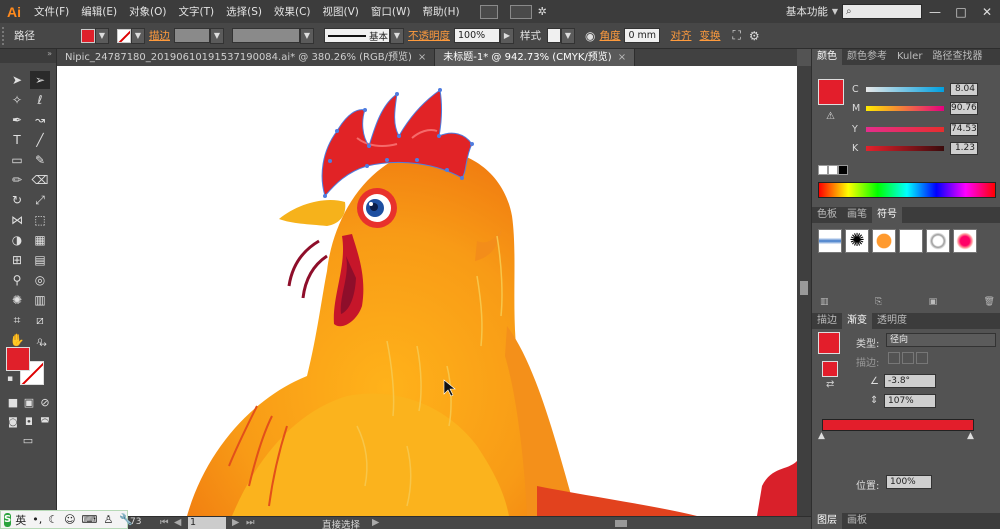 The width and height of the screenshot is (1000, 529). I want to click on symbol-ring, so click(938, 241).